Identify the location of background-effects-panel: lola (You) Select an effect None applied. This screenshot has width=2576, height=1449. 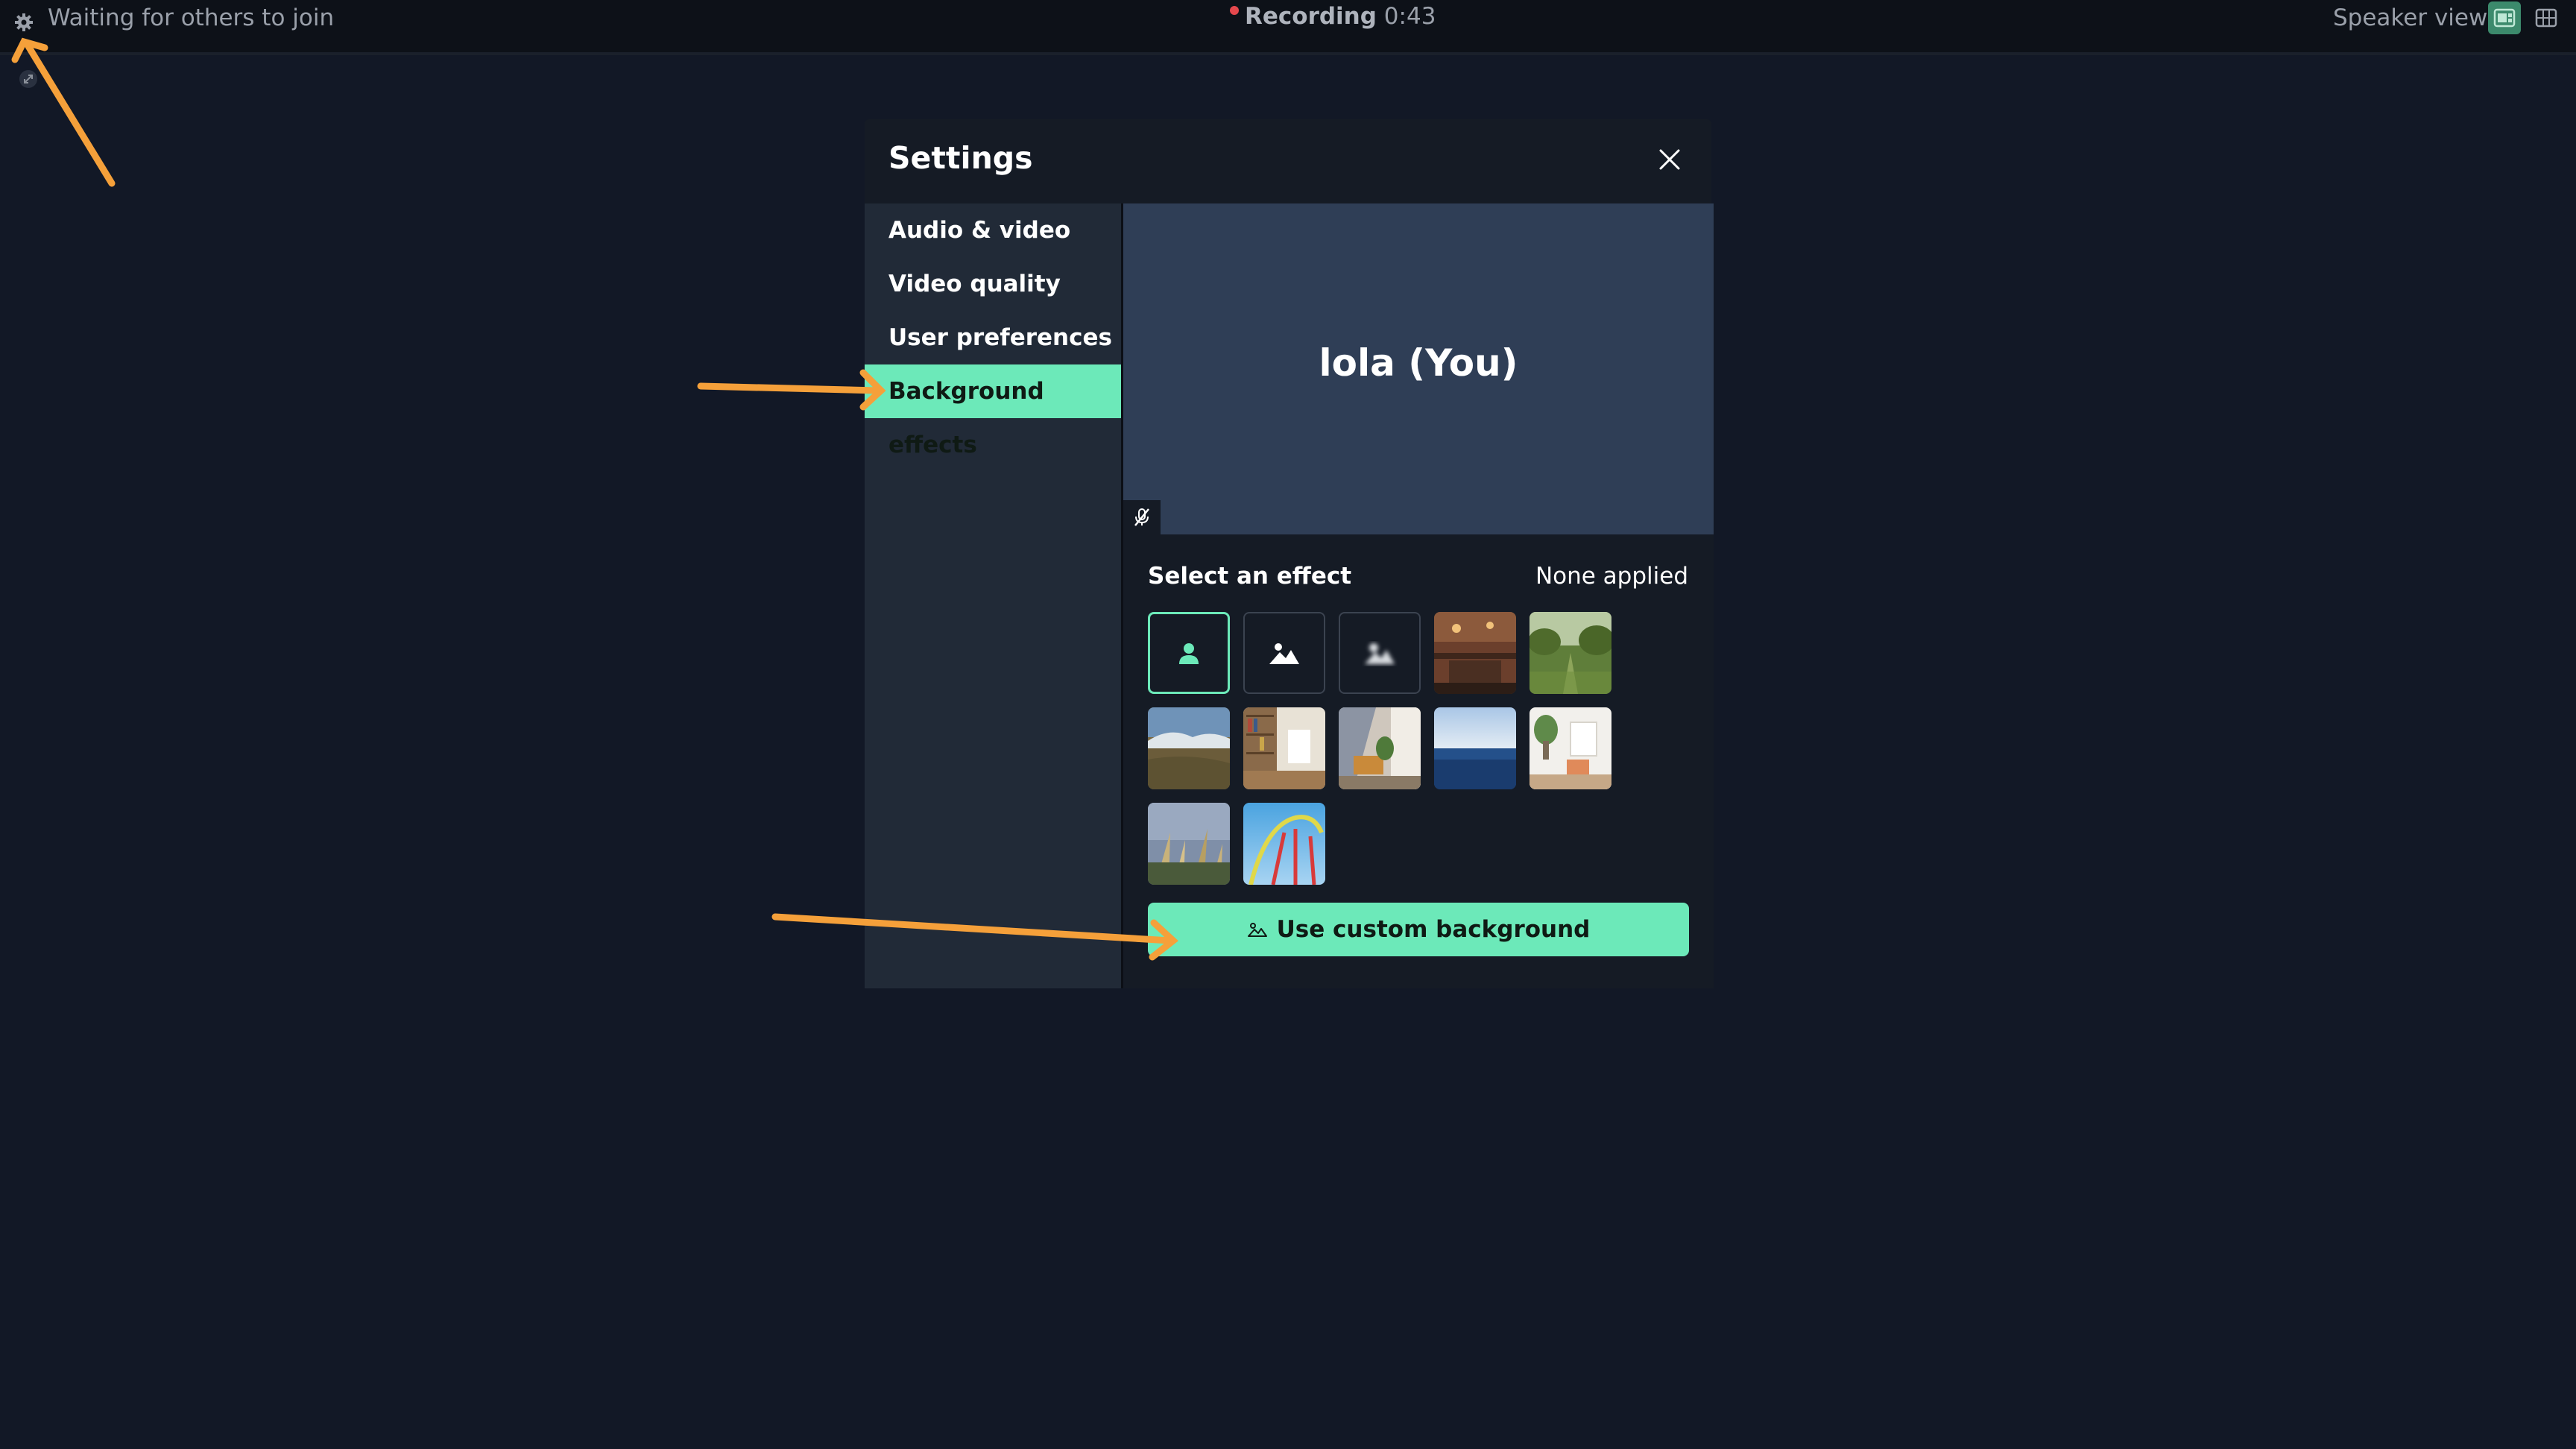
(1417, 596).